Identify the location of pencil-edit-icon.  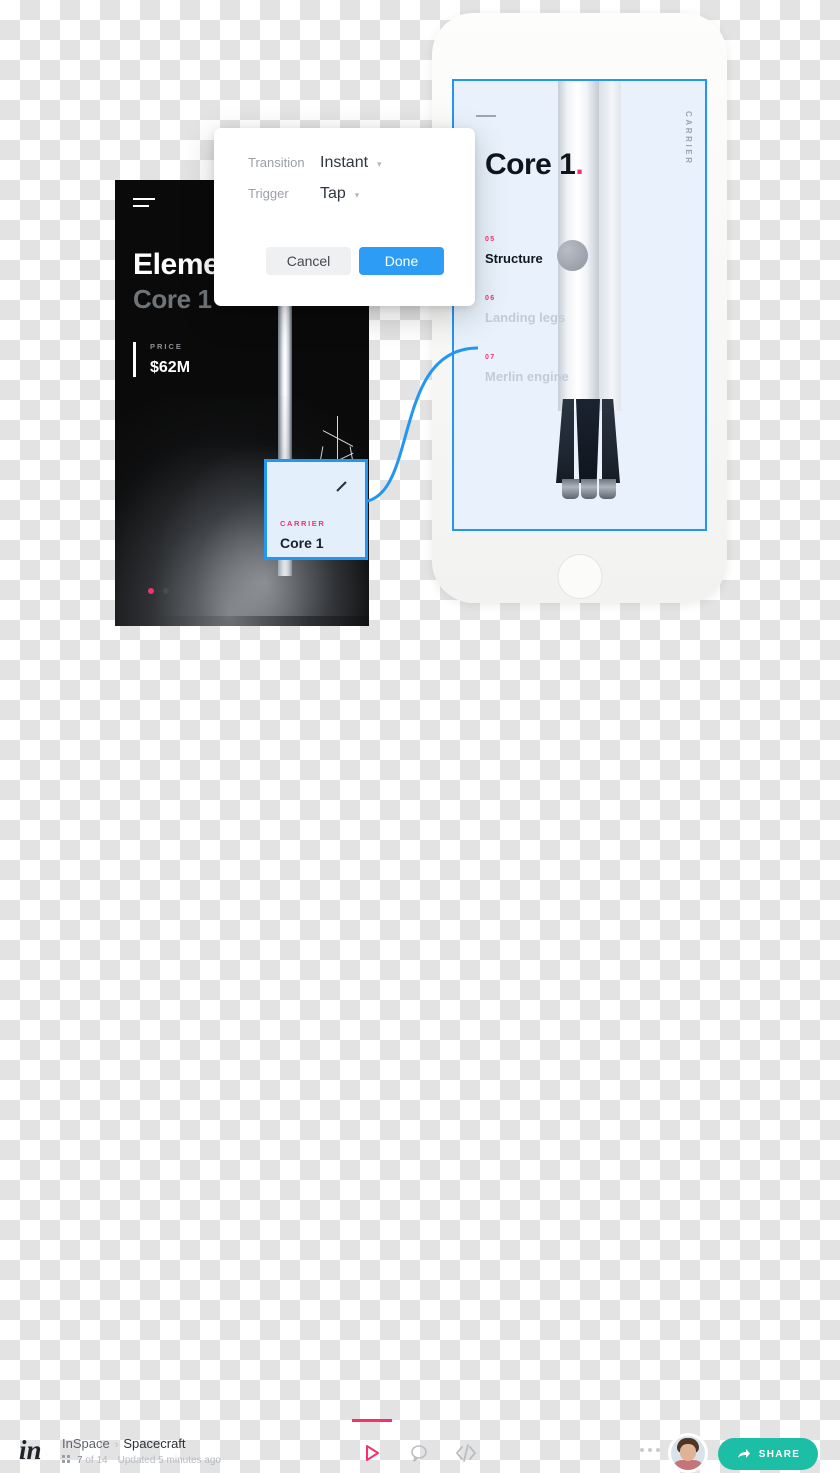
(342, 486).